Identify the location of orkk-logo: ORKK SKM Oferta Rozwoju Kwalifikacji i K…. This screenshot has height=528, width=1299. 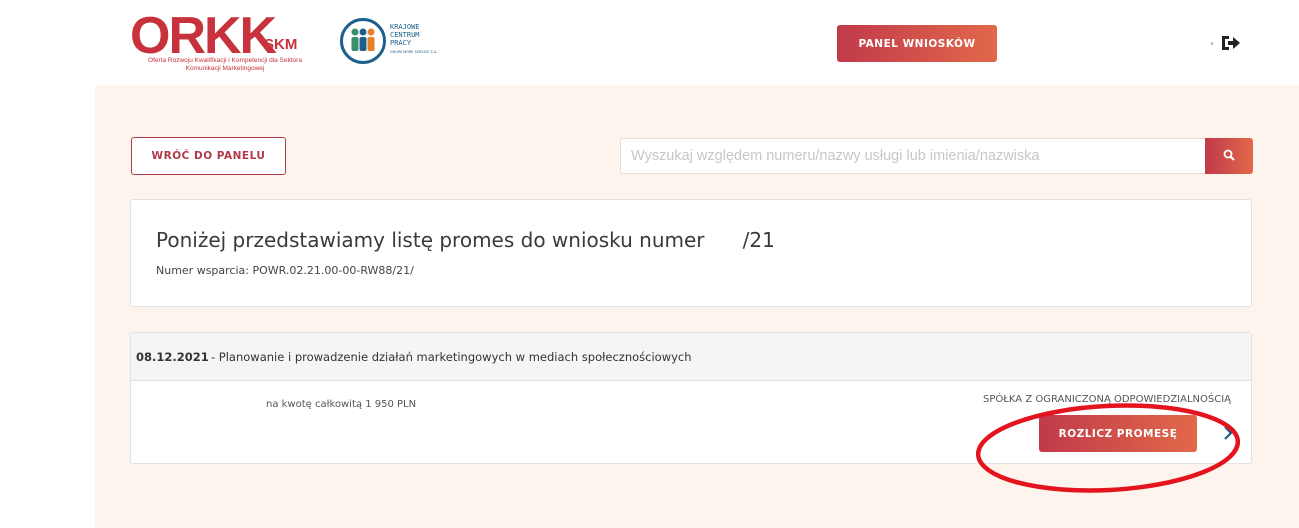
(225, 48).